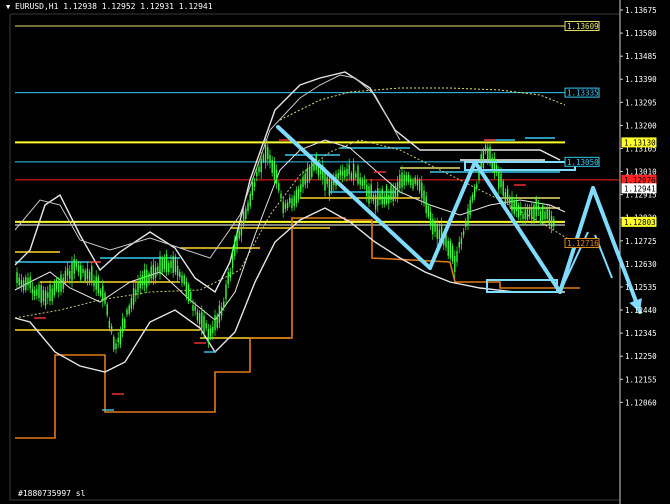  I want to click on level-price-label: 1.13609, so click(583, 26).